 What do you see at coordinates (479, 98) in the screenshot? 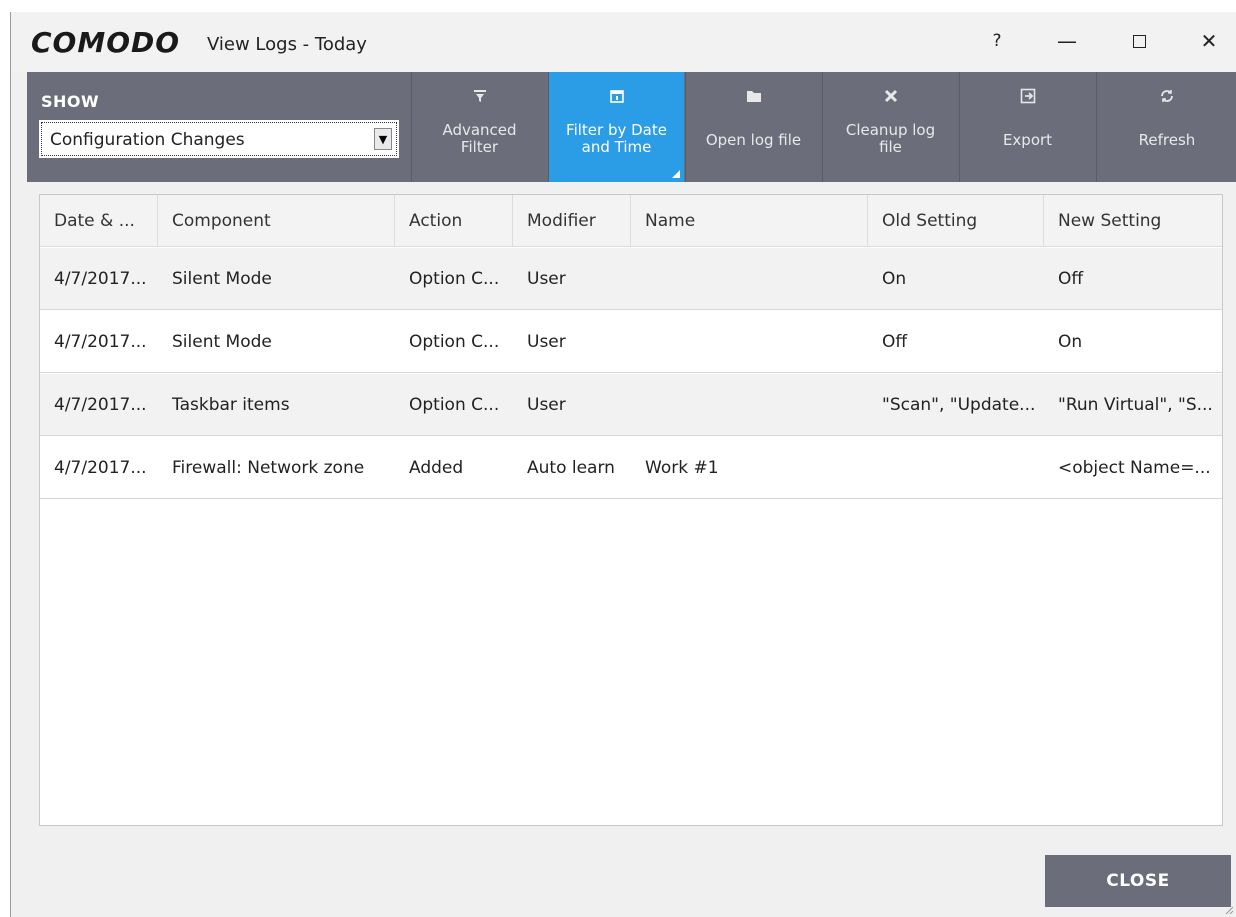
I see `filter-icon` at bounding box center [479, 98].